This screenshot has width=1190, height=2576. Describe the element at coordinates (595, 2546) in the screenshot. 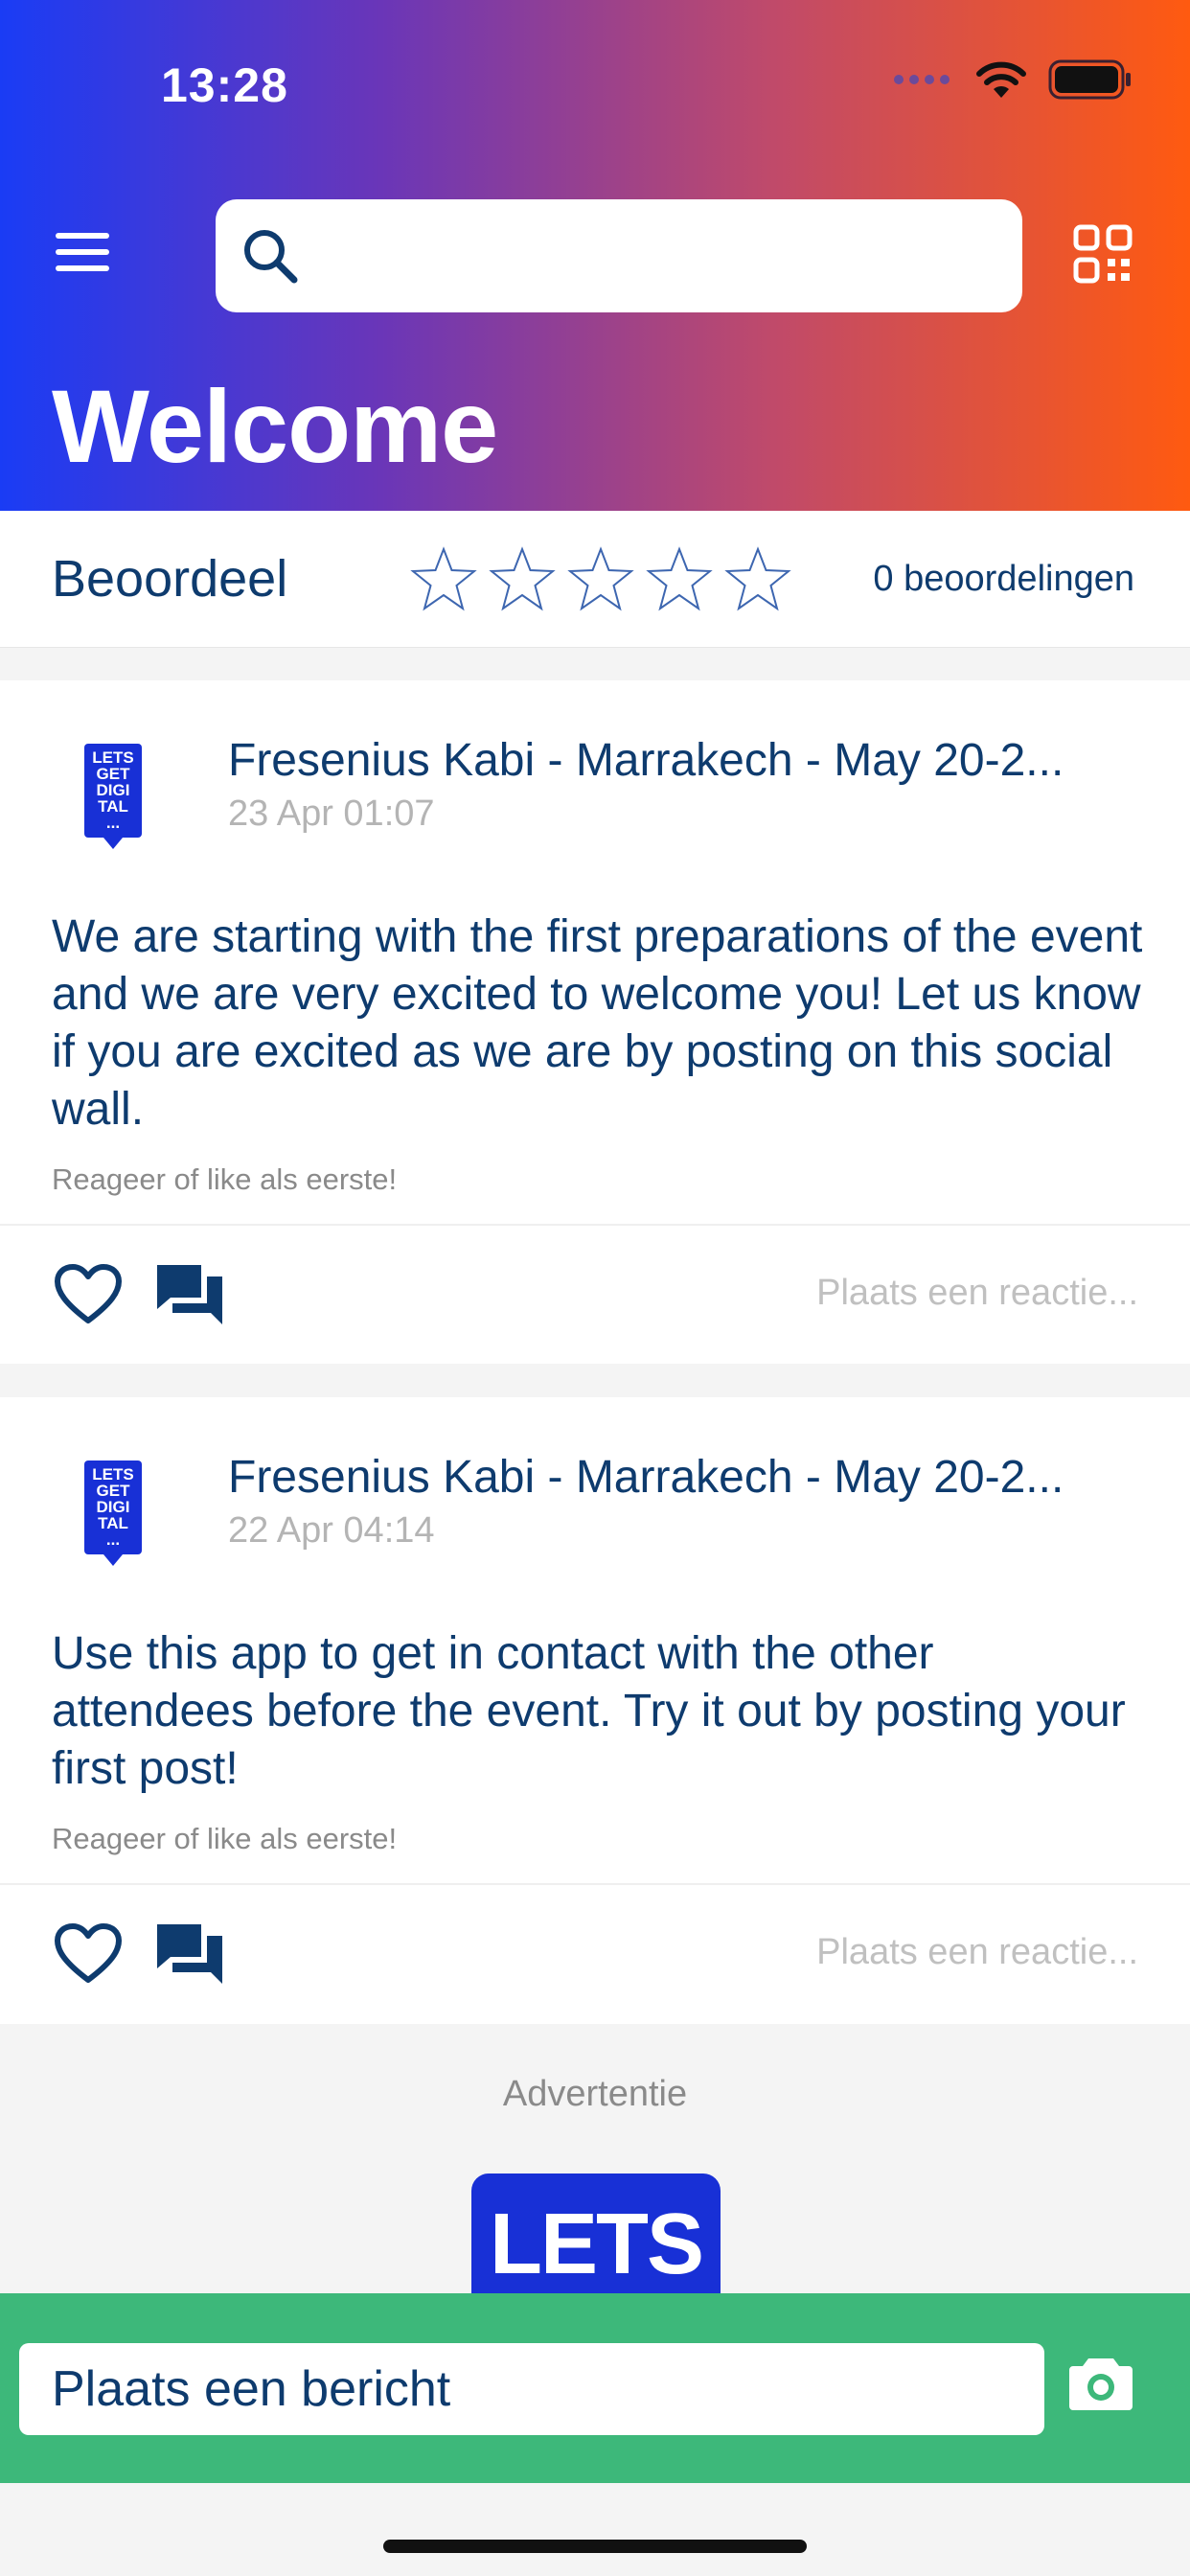

I see `home-indicator` at that location.